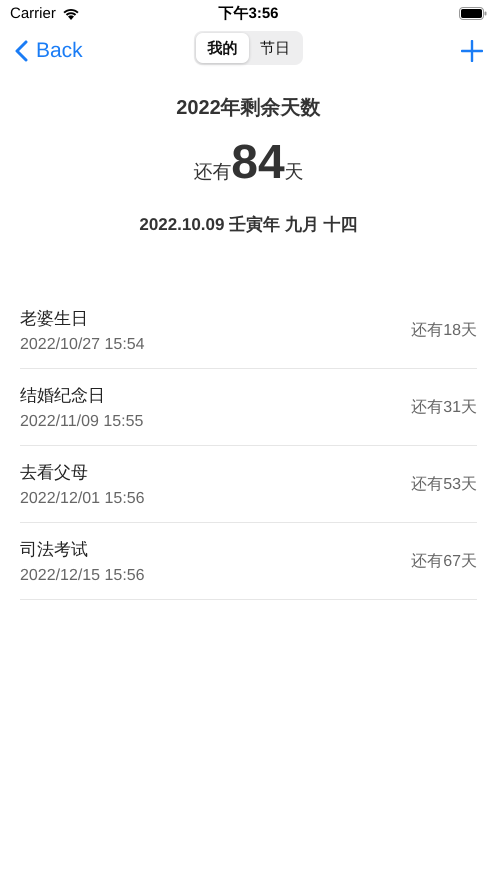 This screenshot has width=497, height=883. Describe the element at coordinates (473, 13) in the screenshot. I see `battery-icon` at that location.